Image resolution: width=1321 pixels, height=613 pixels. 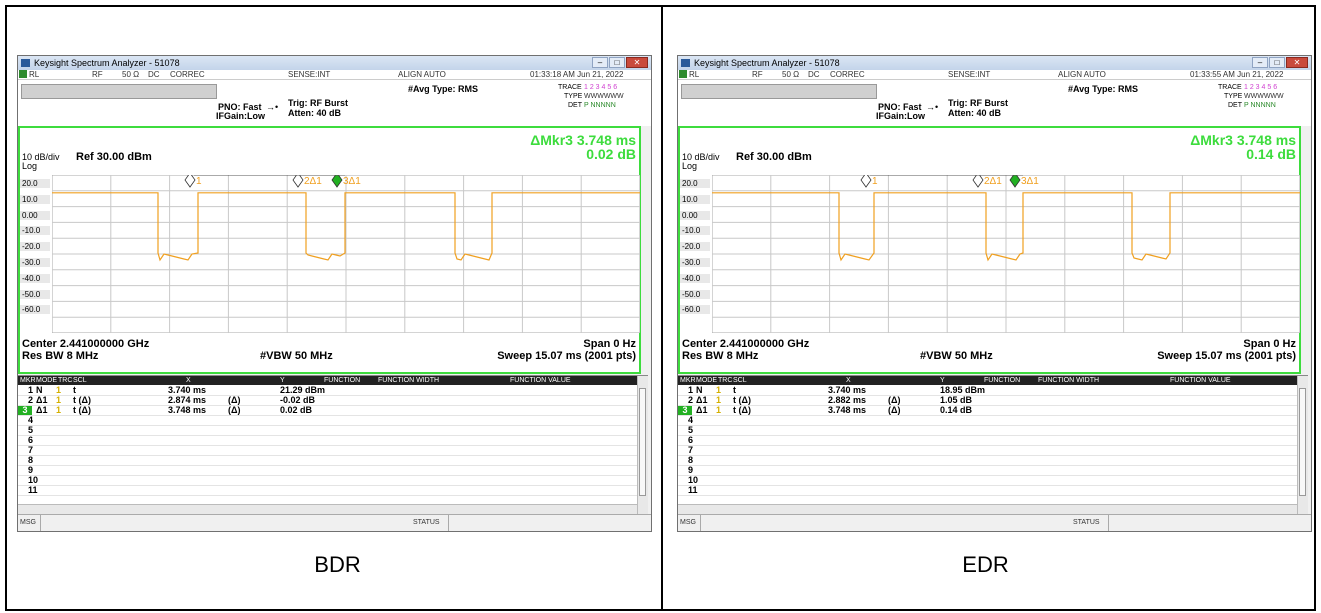 What do you see at coordinates (740, 380) in the screenshot?
I see `col-scl: SCL` at bounding box center [740, 380].